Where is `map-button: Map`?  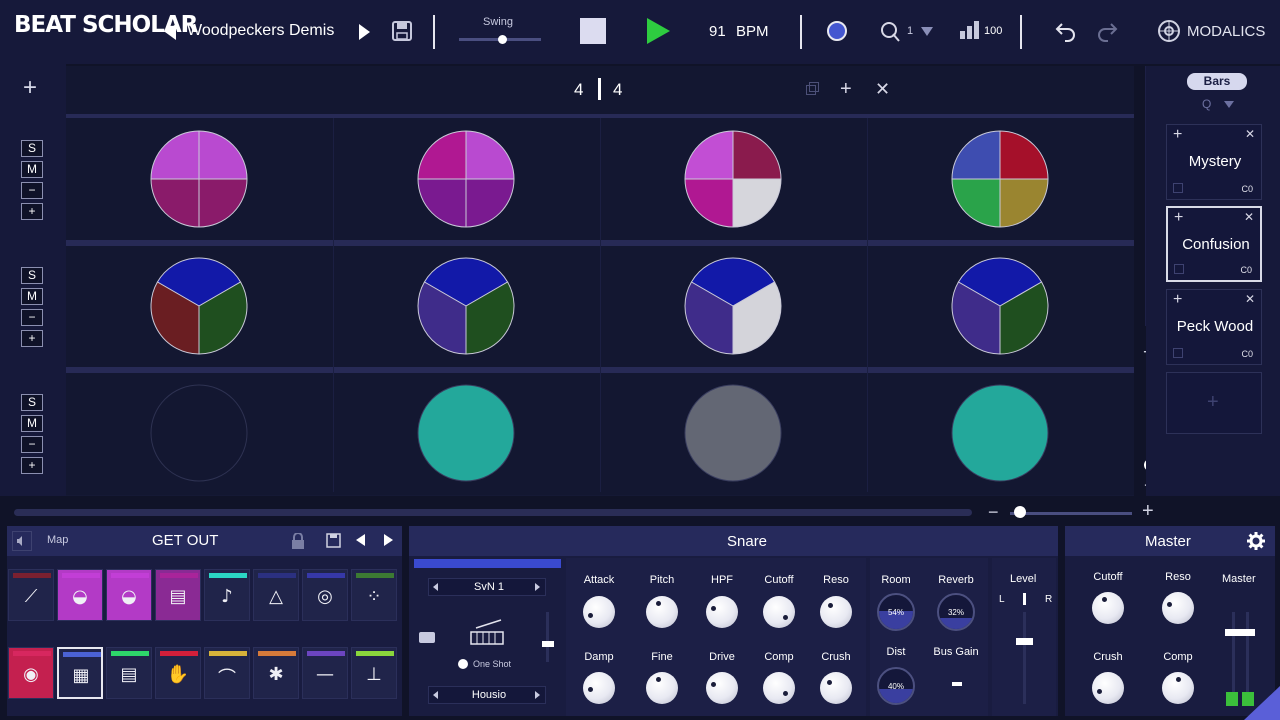 map-button: Map is located at coordinates (57, 540).